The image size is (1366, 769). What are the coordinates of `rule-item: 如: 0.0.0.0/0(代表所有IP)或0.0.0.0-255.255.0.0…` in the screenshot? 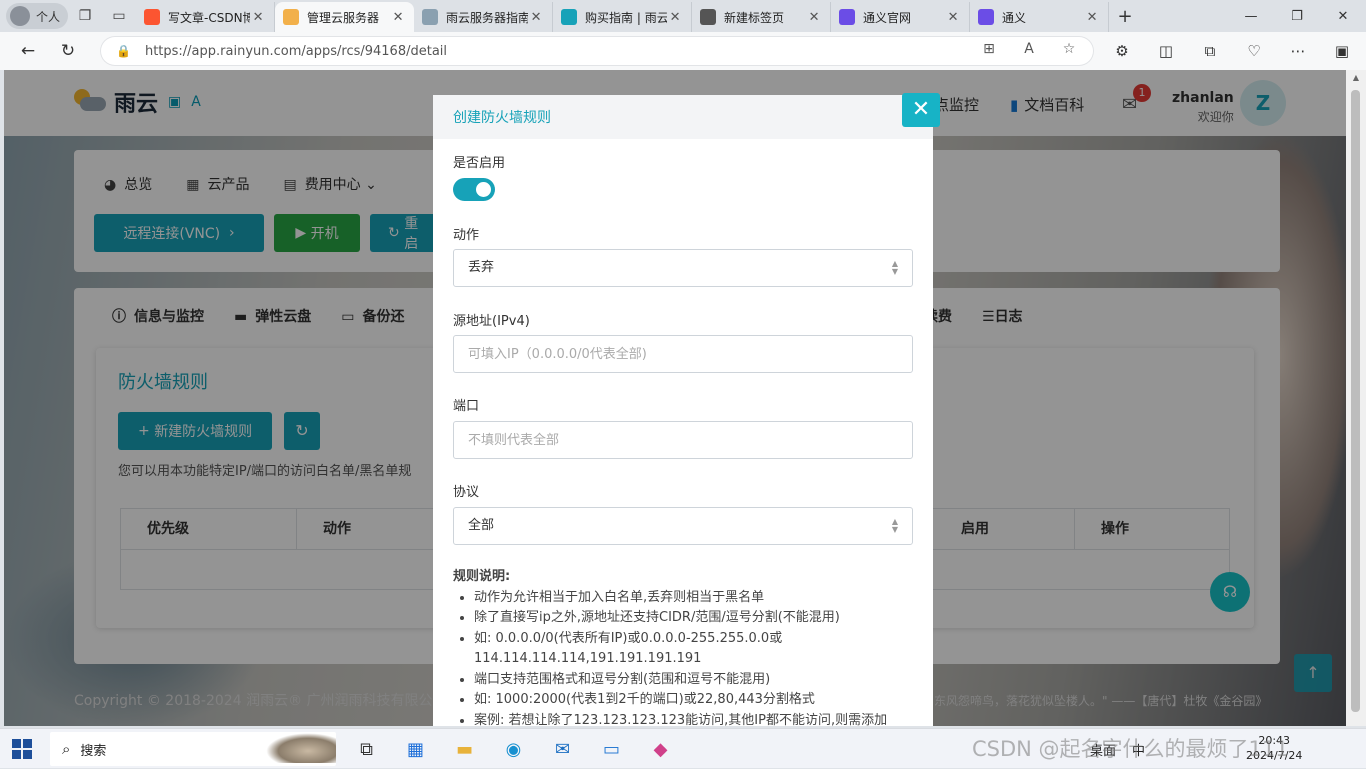 It's located at (696, 649).